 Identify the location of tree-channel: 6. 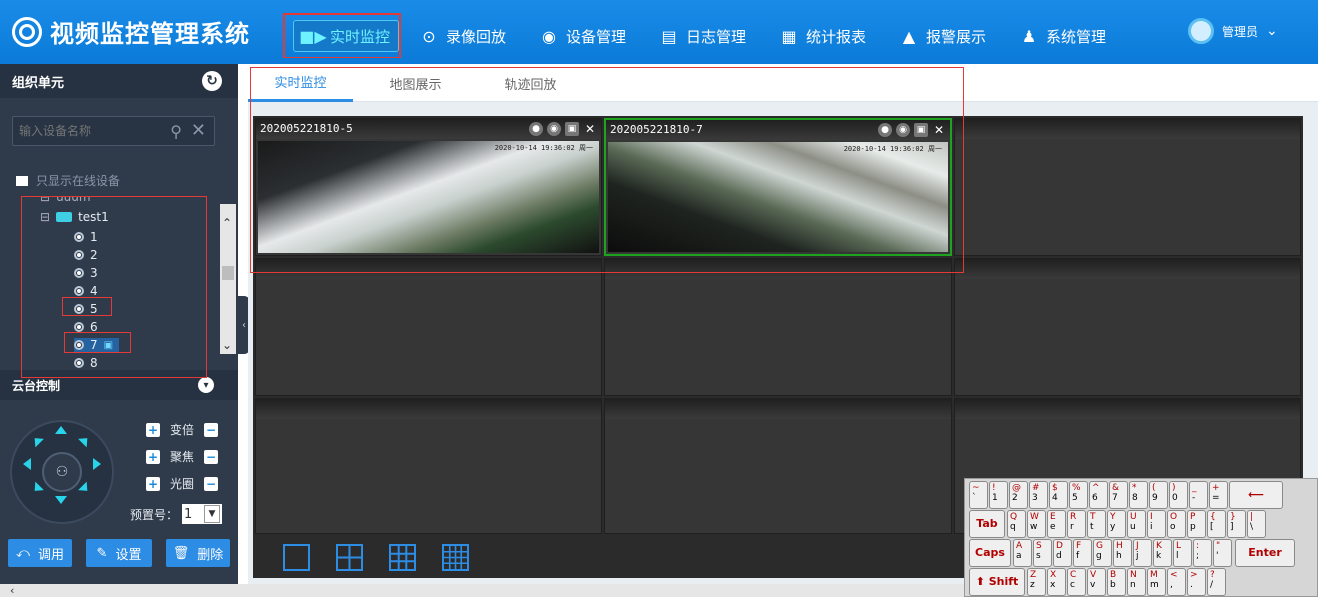
(86, 327).